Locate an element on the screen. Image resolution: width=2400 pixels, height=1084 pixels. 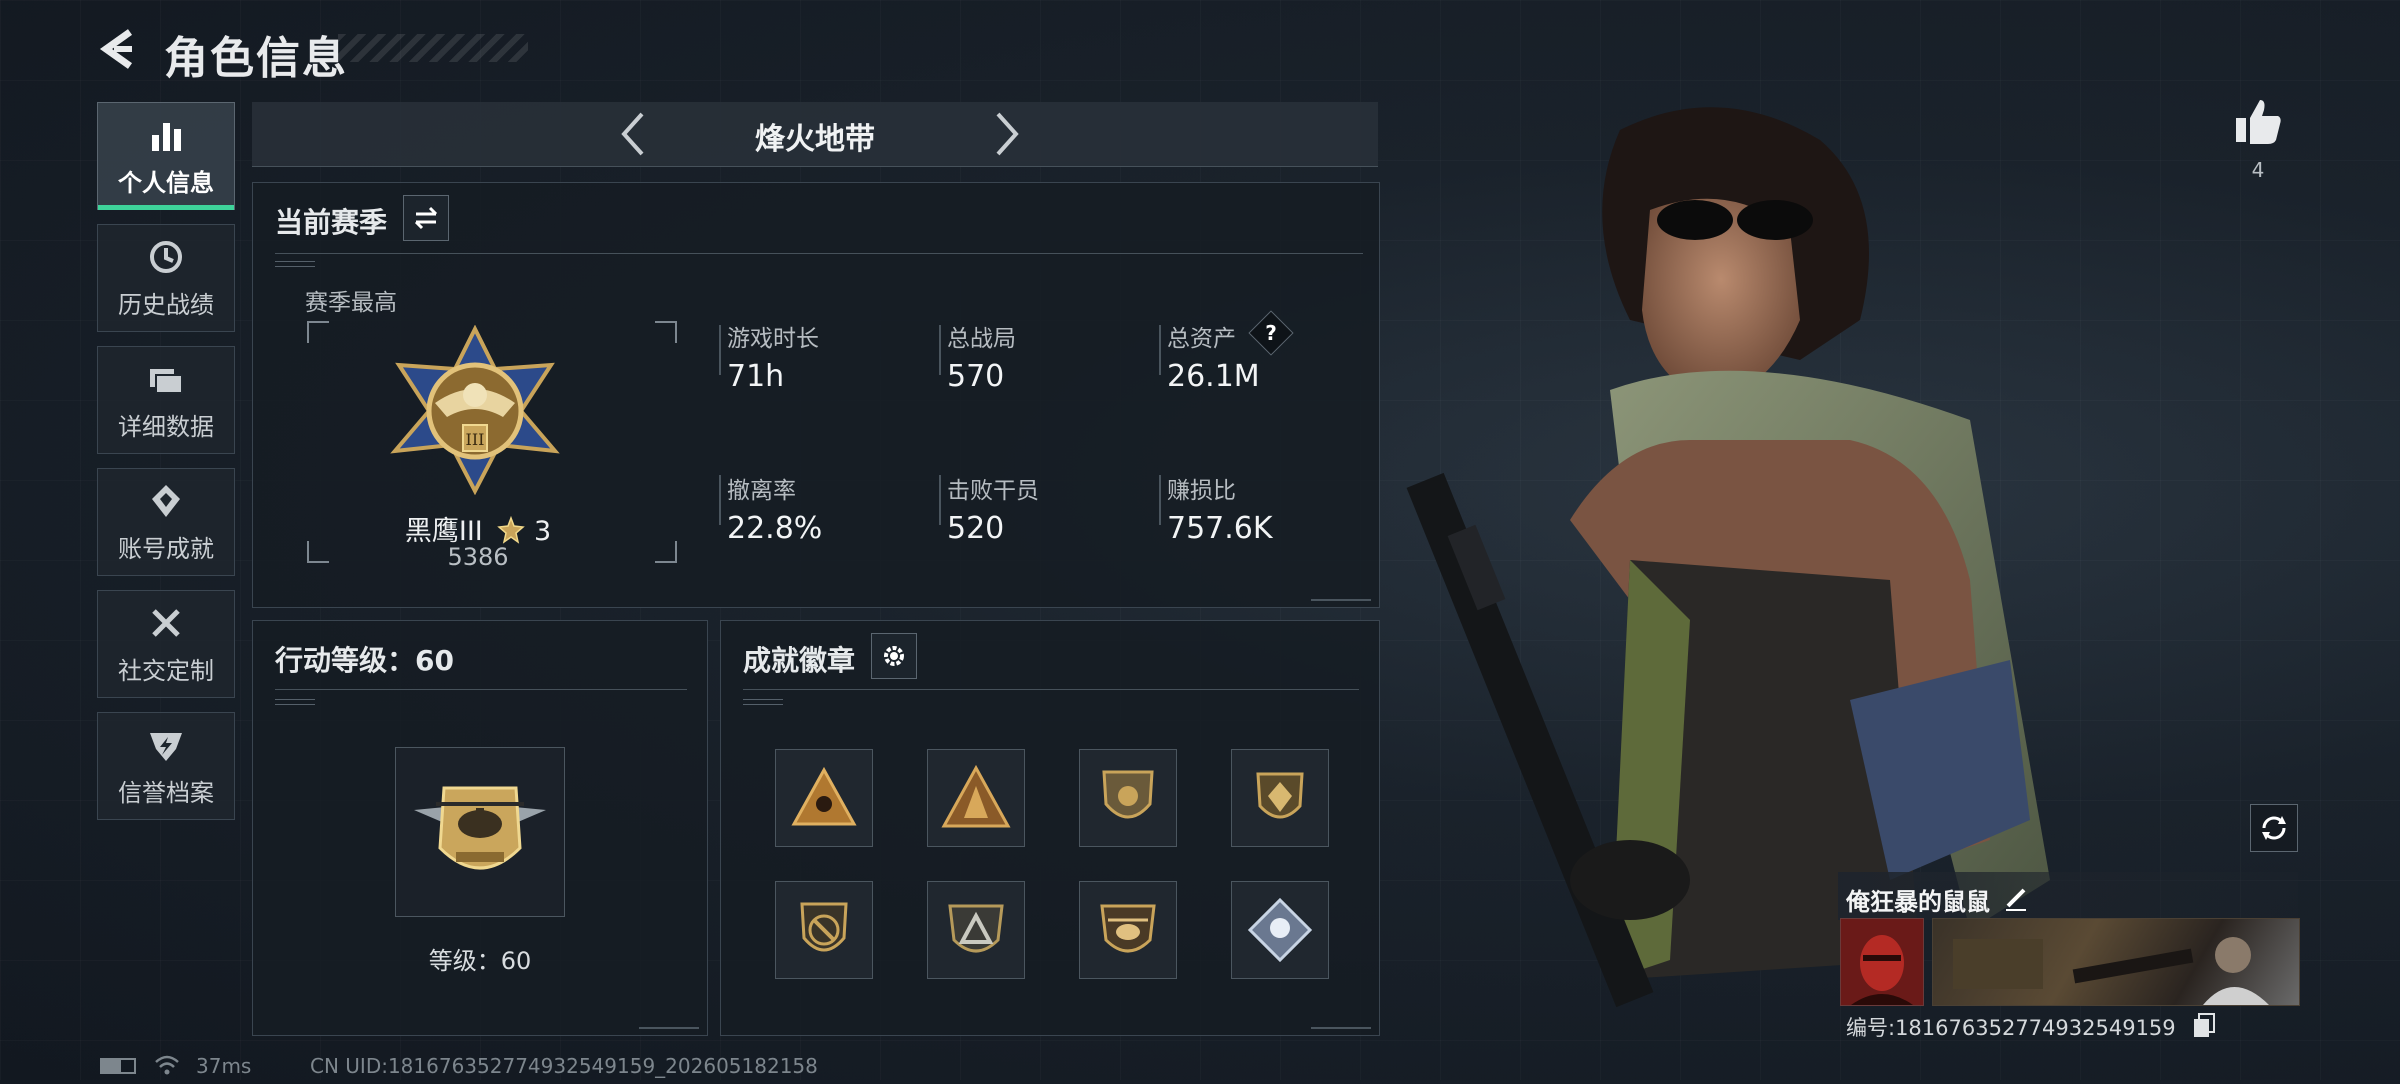
gear-icon is located at coordinates (894, 656).